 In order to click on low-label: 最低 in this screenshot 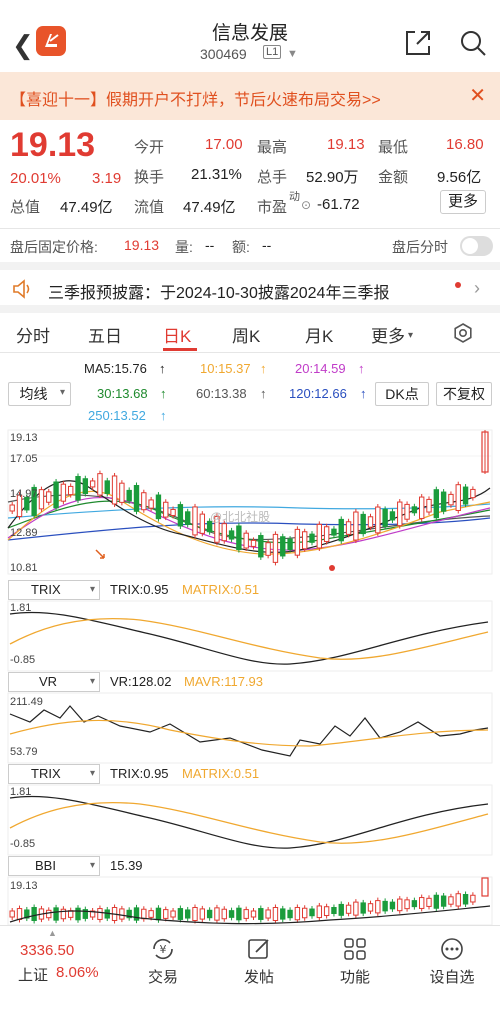, I will do `click(393, 147)`.